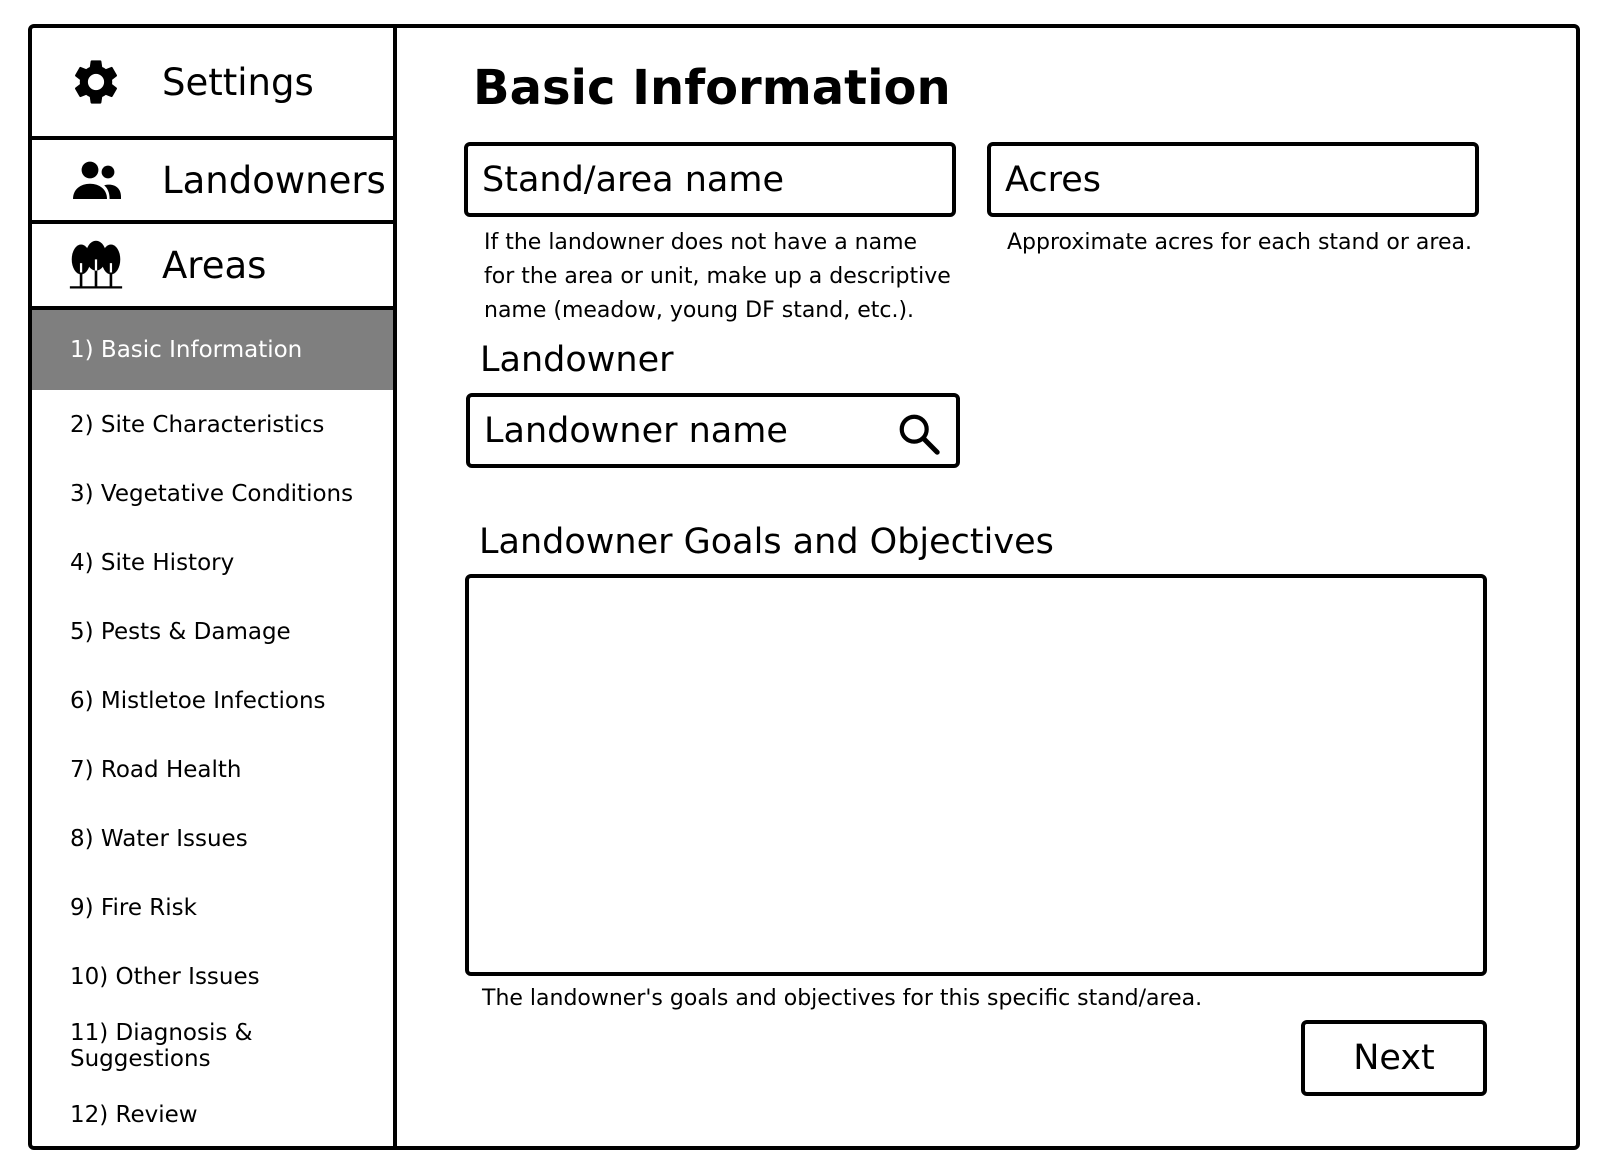 This screenshot has width=1600, height=1168. What do you see at coordinates (636, 430) in the screenshot?
I see `landowner-placeholder: Landowner name` at bounding box center [636, 430].